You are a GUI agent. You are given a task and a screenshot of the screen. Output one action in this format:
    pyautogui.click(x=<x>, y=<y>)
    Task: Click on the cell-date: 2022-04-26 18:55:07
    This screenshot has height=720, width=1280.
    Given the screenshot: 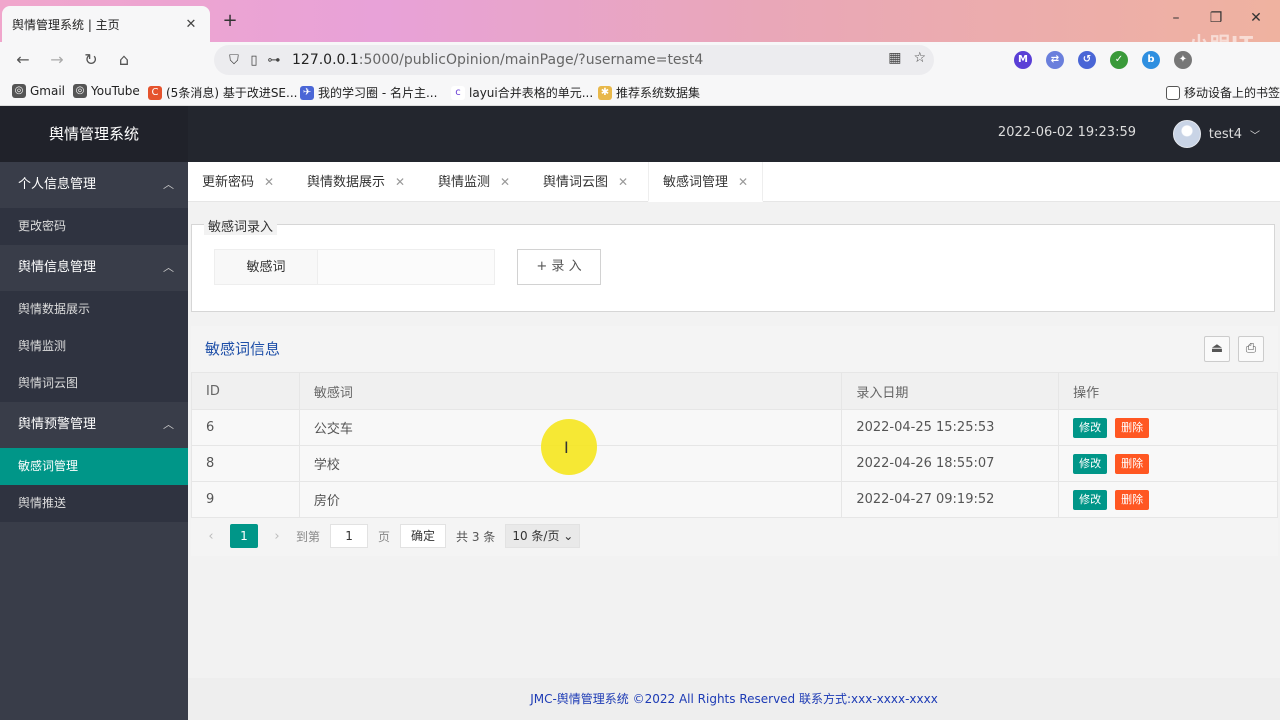 What is the action you would take?
    pyautogui.click(x=950, y=463)
    